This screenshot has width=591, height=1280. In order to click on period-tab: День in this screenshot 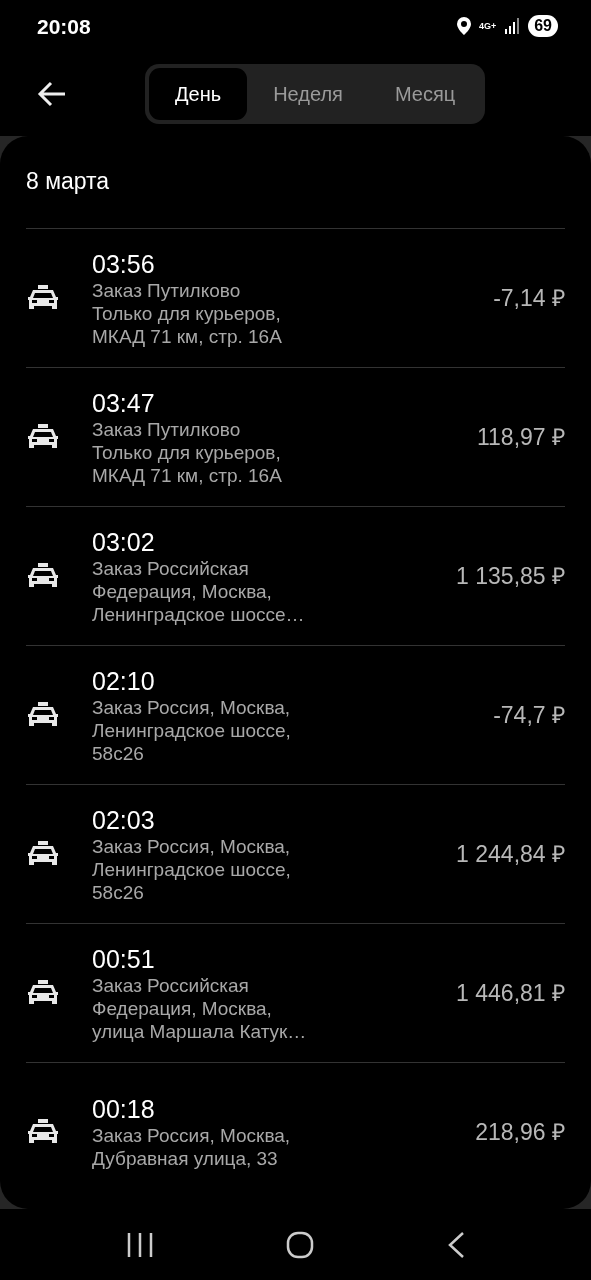, I will do `click(198, 94)`.